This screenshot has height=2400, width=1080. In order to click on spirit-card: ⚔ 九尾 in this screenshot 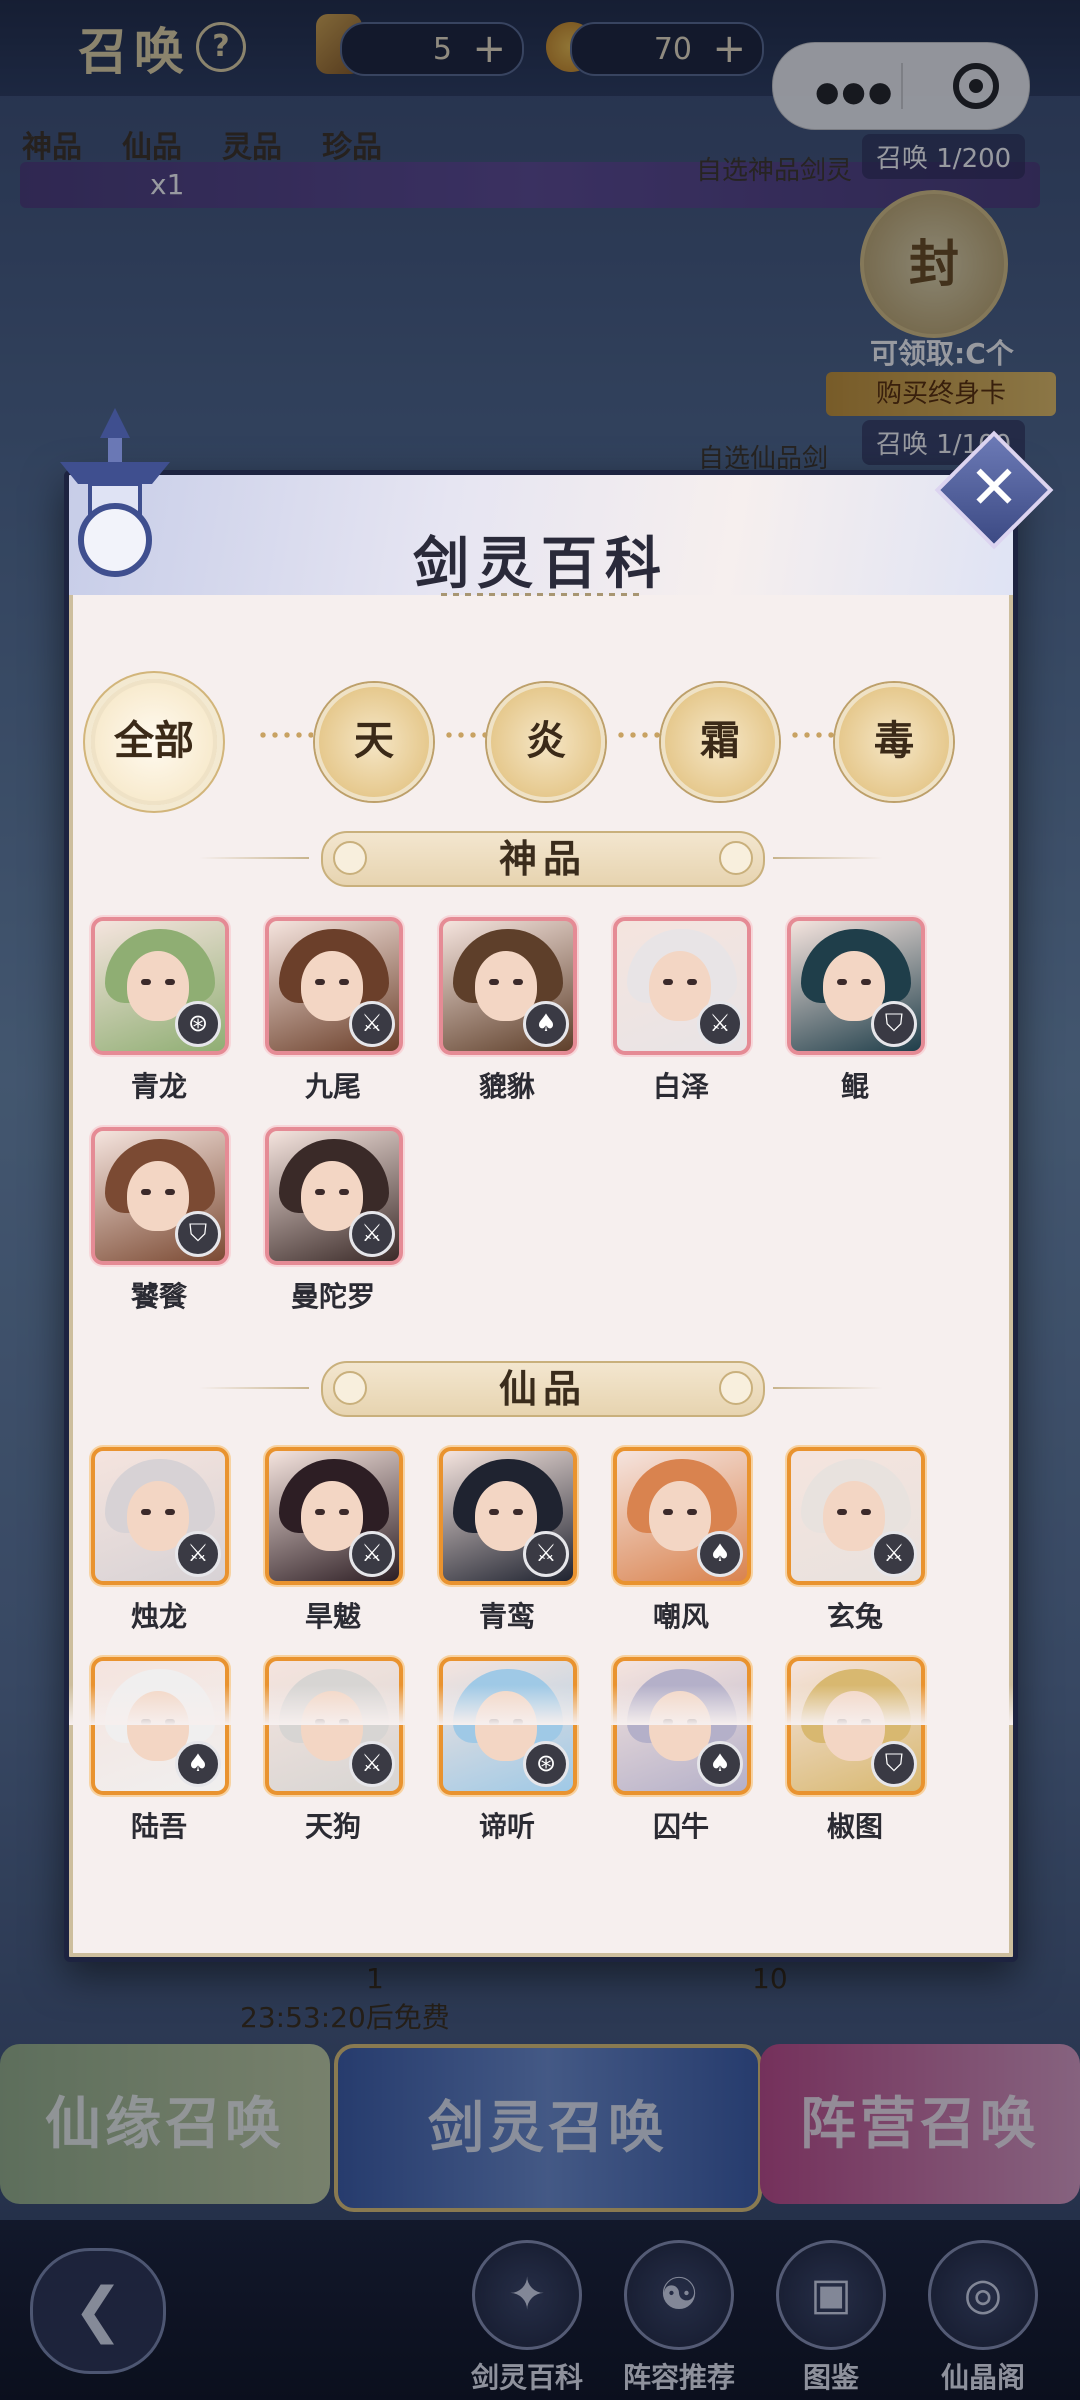, I will do `click(334, 1011)`.